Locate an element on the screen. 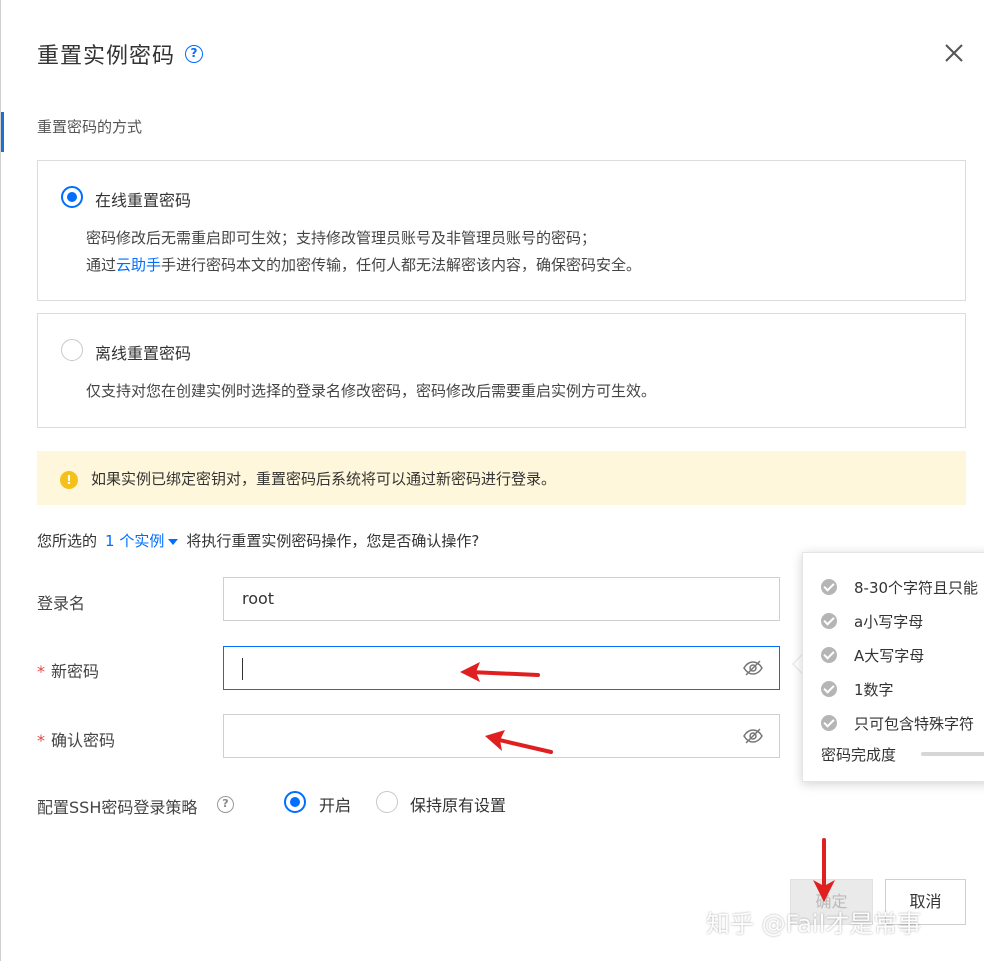  warning-icon: ! is located at coordinates (69, 480).